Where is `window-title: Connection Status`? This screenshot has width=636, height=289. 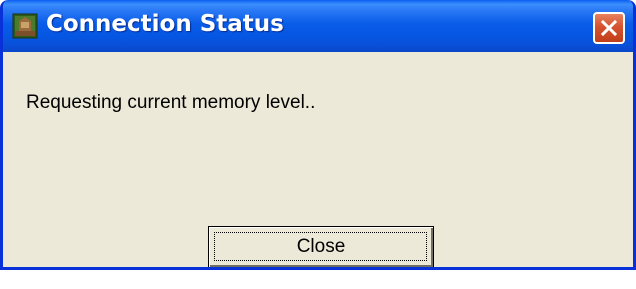
window-title: Connection Status is located at coordinates (165, 24).